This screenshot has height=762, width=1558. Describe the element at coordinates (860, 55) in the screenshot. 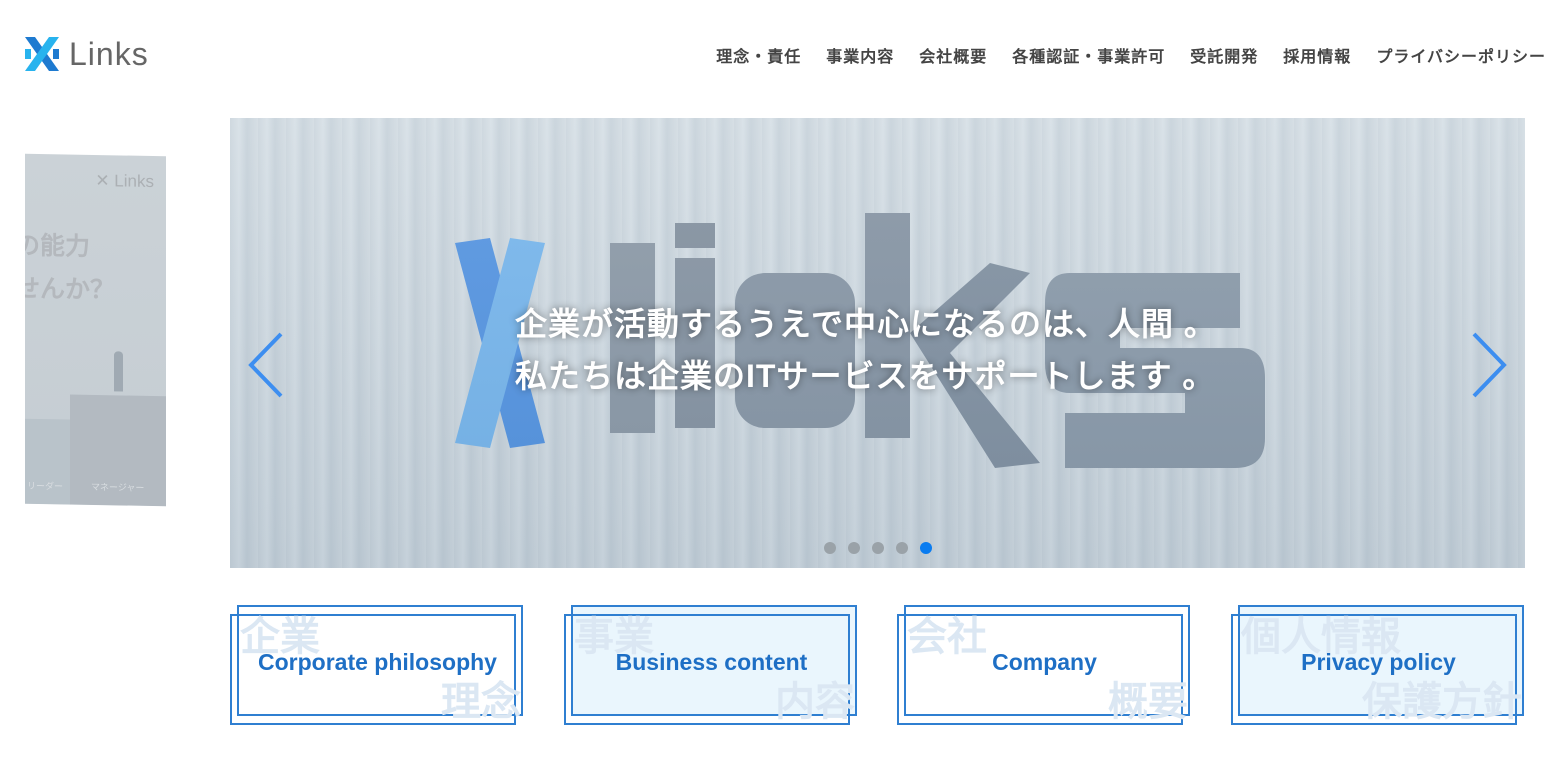

I see `nav-business: 事業内容` at that location.